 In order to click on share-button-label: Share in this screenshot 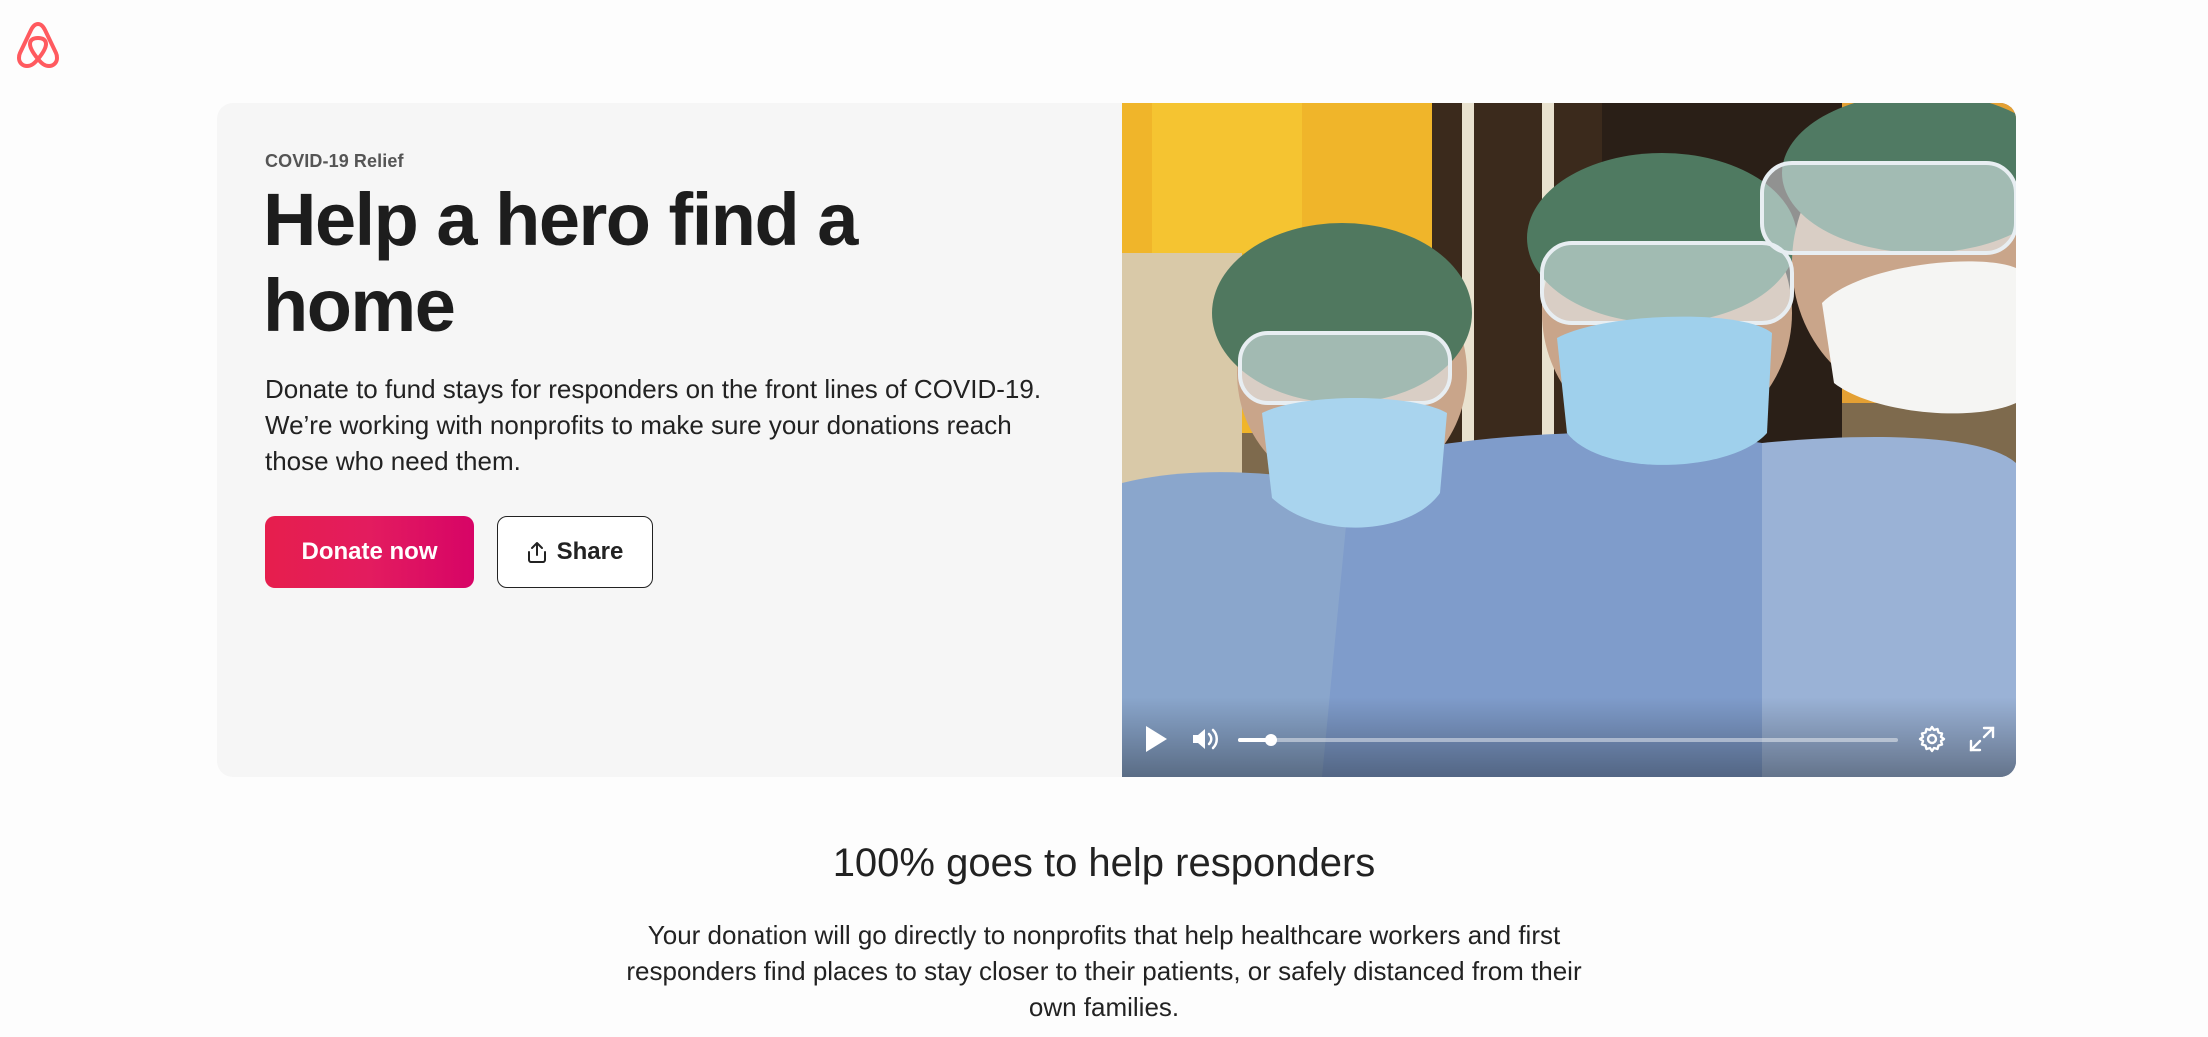, I will do `click(590, 551)`.